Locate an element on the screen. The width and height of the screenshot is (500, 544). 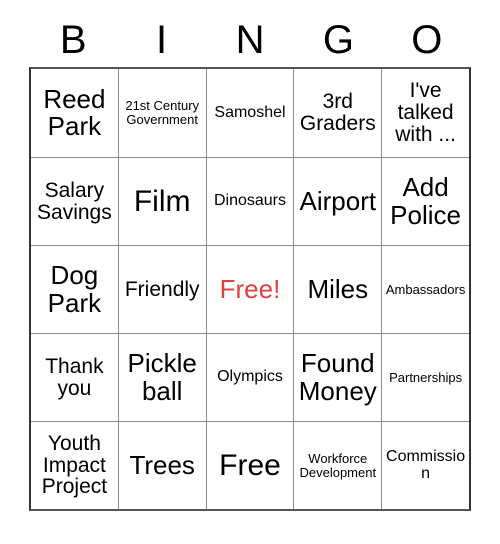
bingo-header-letter-g: G is located at coordinates (338, 39).